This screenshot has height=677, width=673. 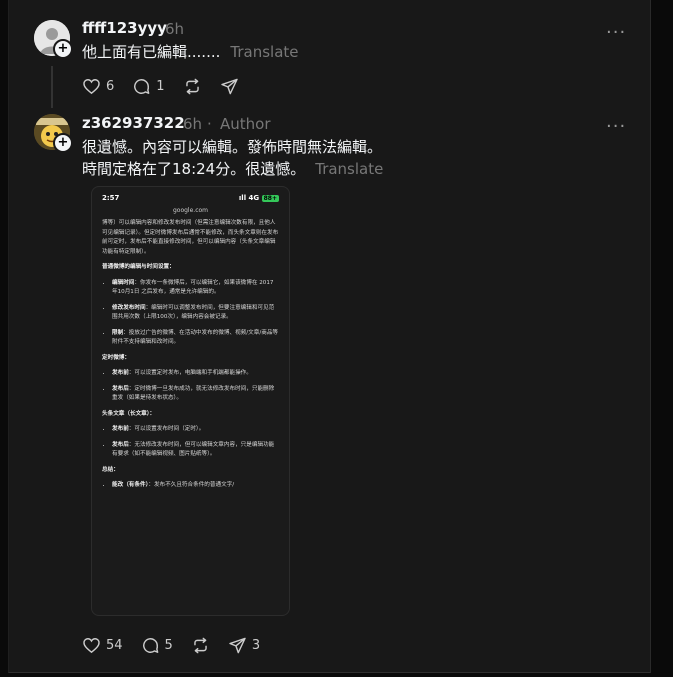 I want to click on phone-time: 2:57, so click(x=111, y=198).